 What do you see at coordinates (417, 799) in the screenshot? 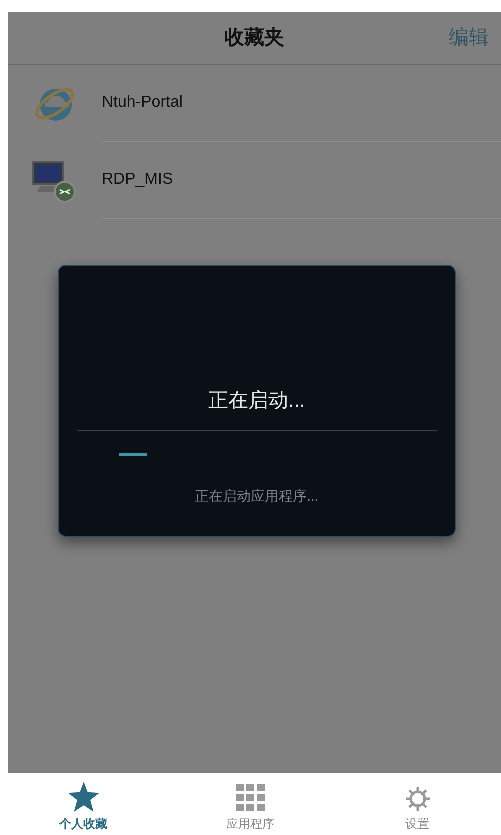
I see `settings-icon` at bounding box center [417, 799].